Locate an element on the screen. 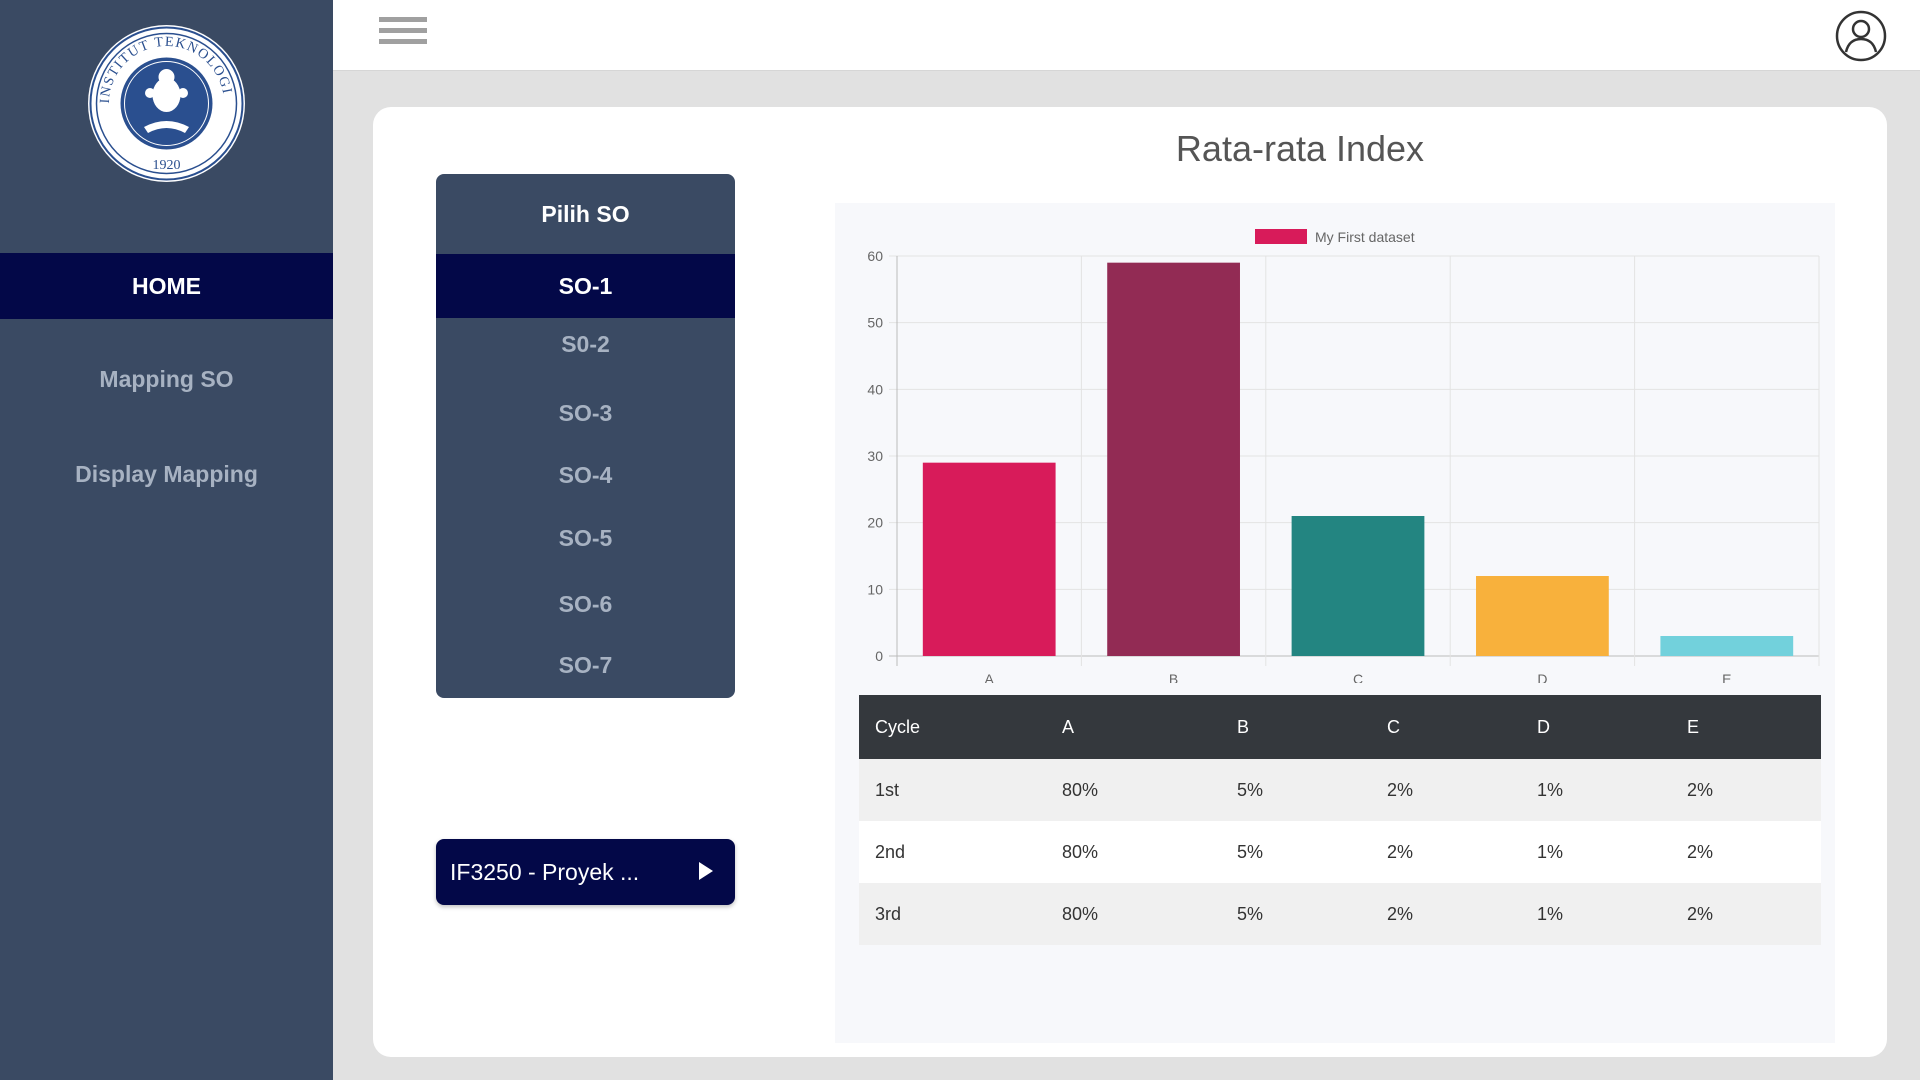  table-cell: 1st is located at coordinates (952, 790).